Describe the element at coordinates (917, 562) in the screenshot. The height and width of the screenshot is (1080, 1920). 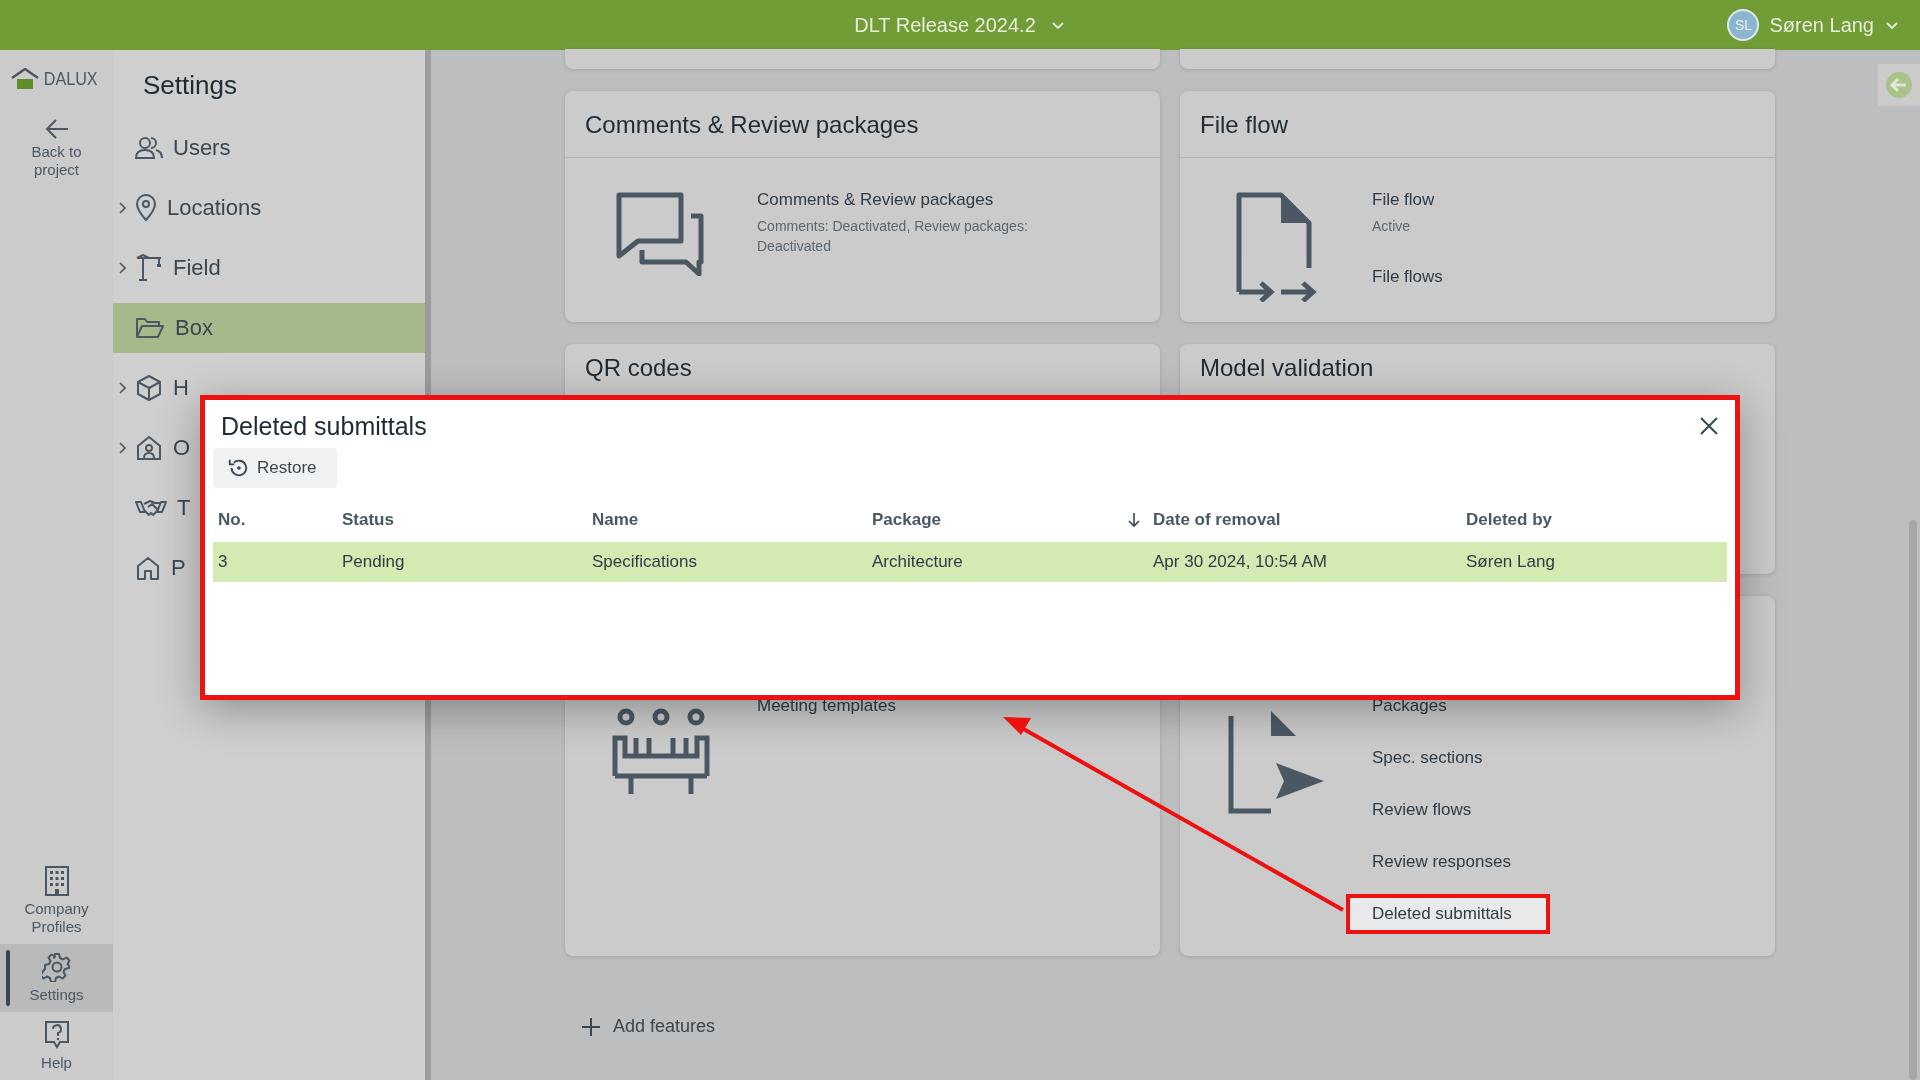
I see `table-cell: Architecture` at that location.